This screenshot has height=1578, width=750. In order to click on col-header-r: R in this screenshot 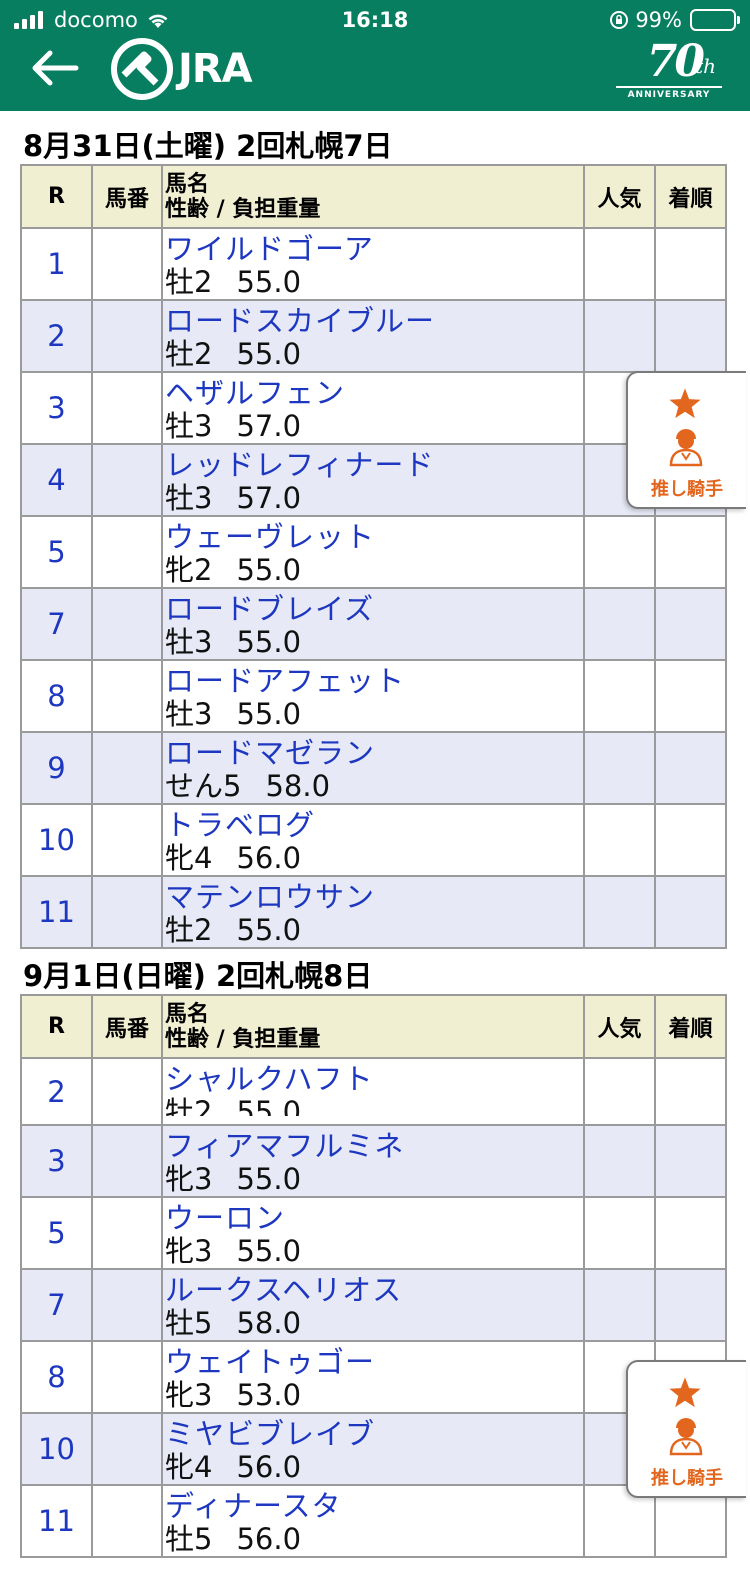, I will do `click(56, 1026)`.